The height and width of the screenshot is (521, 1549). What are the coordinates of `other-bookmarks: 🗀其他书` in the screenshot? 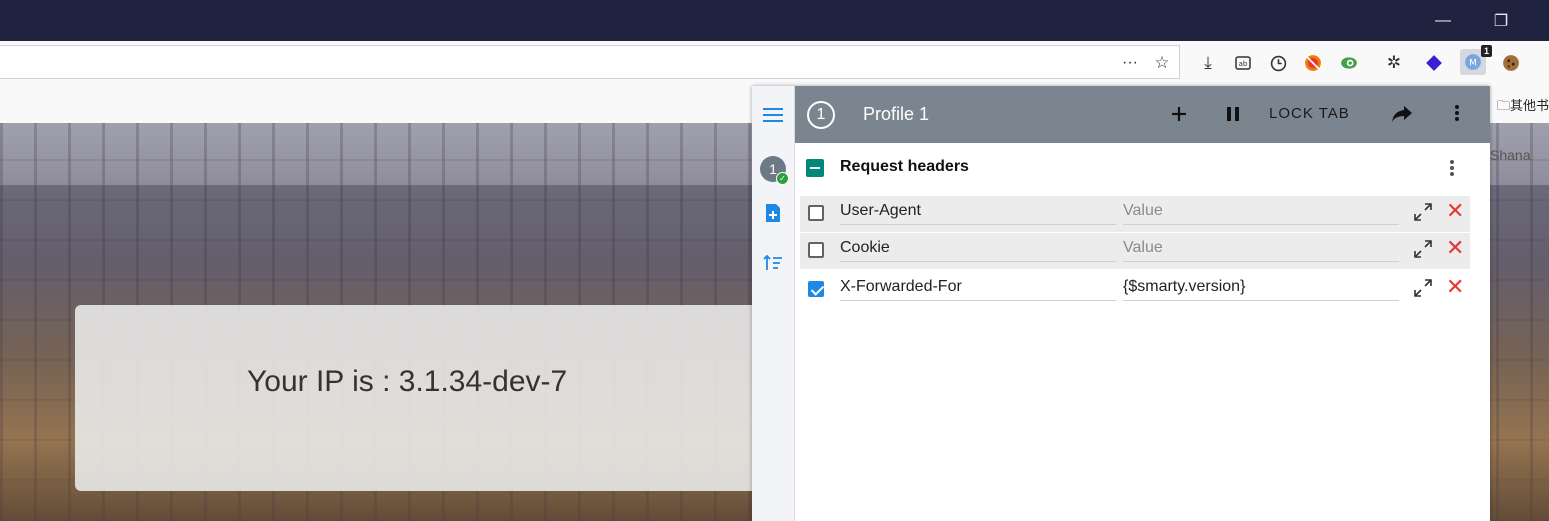 It's located at (1523, 107).